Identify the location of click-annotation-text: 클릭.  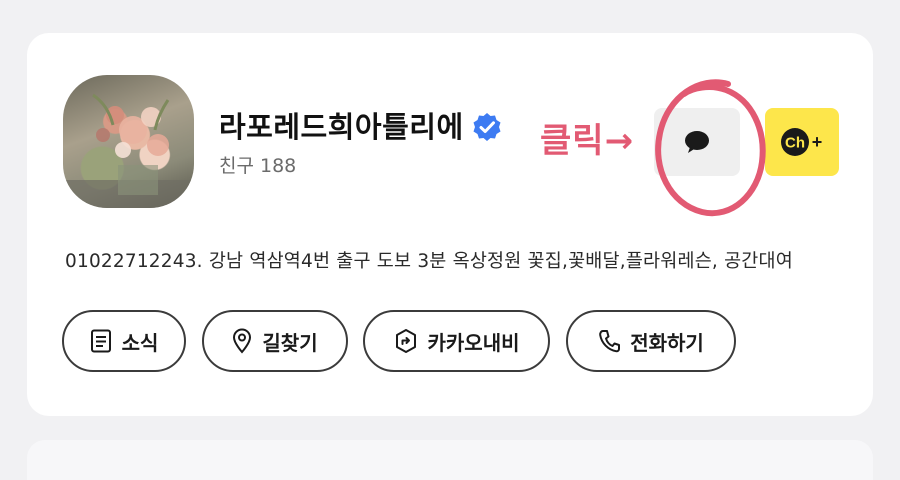
(572, 141).